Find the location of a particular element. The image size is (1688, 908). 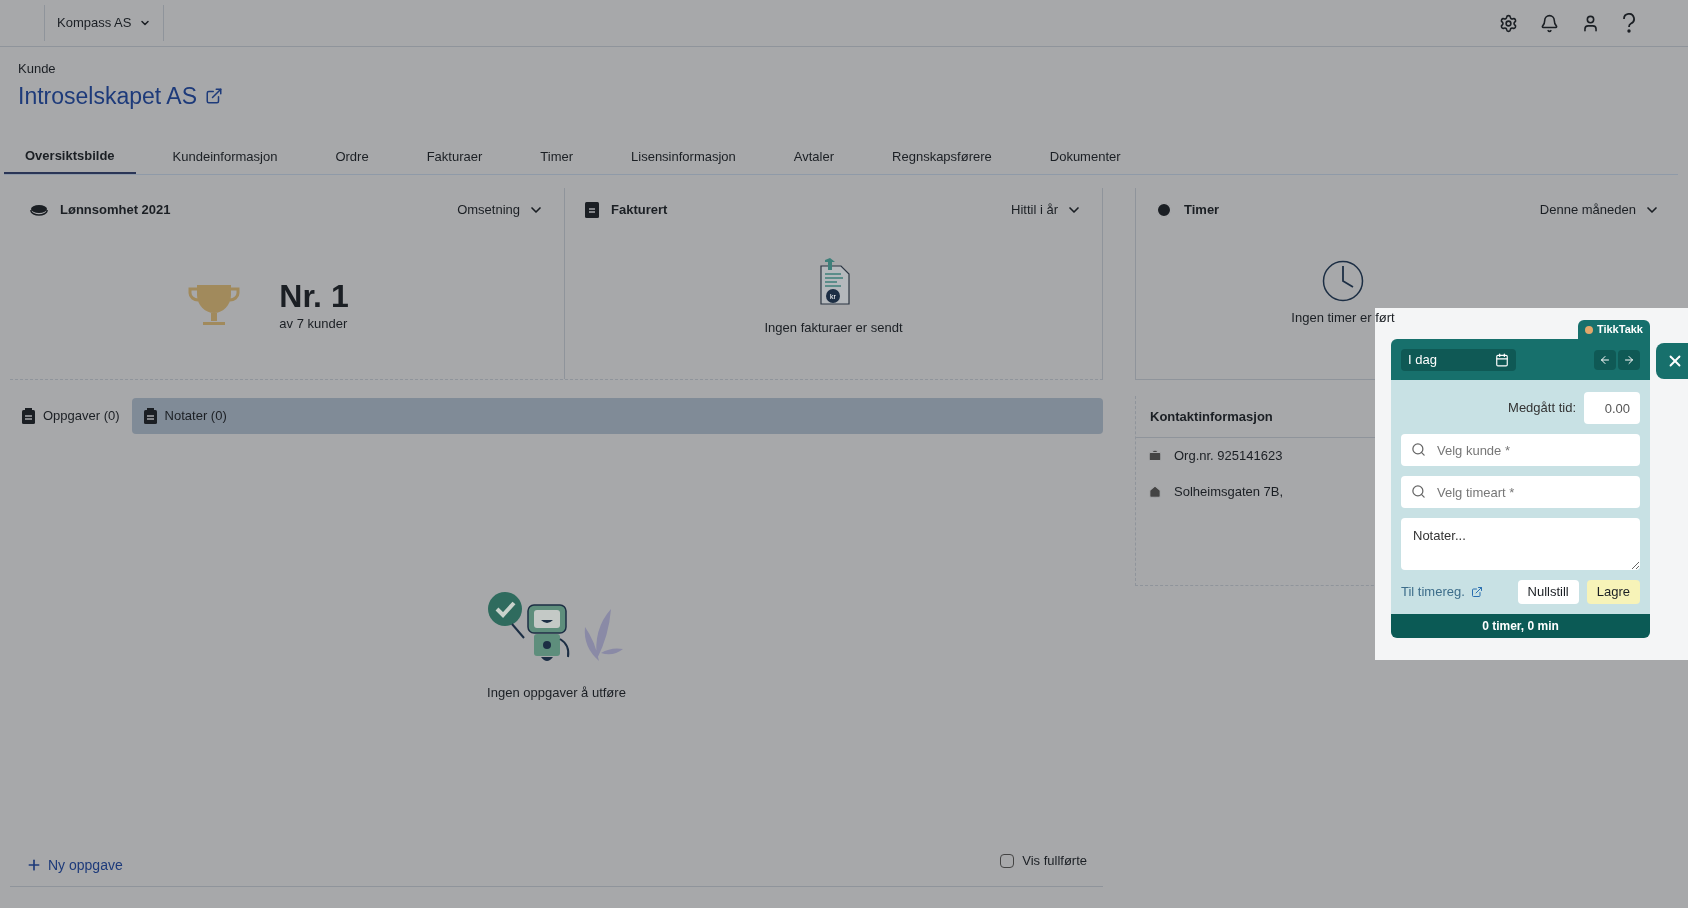

next-day-button is located at coordinates (1629, 359).